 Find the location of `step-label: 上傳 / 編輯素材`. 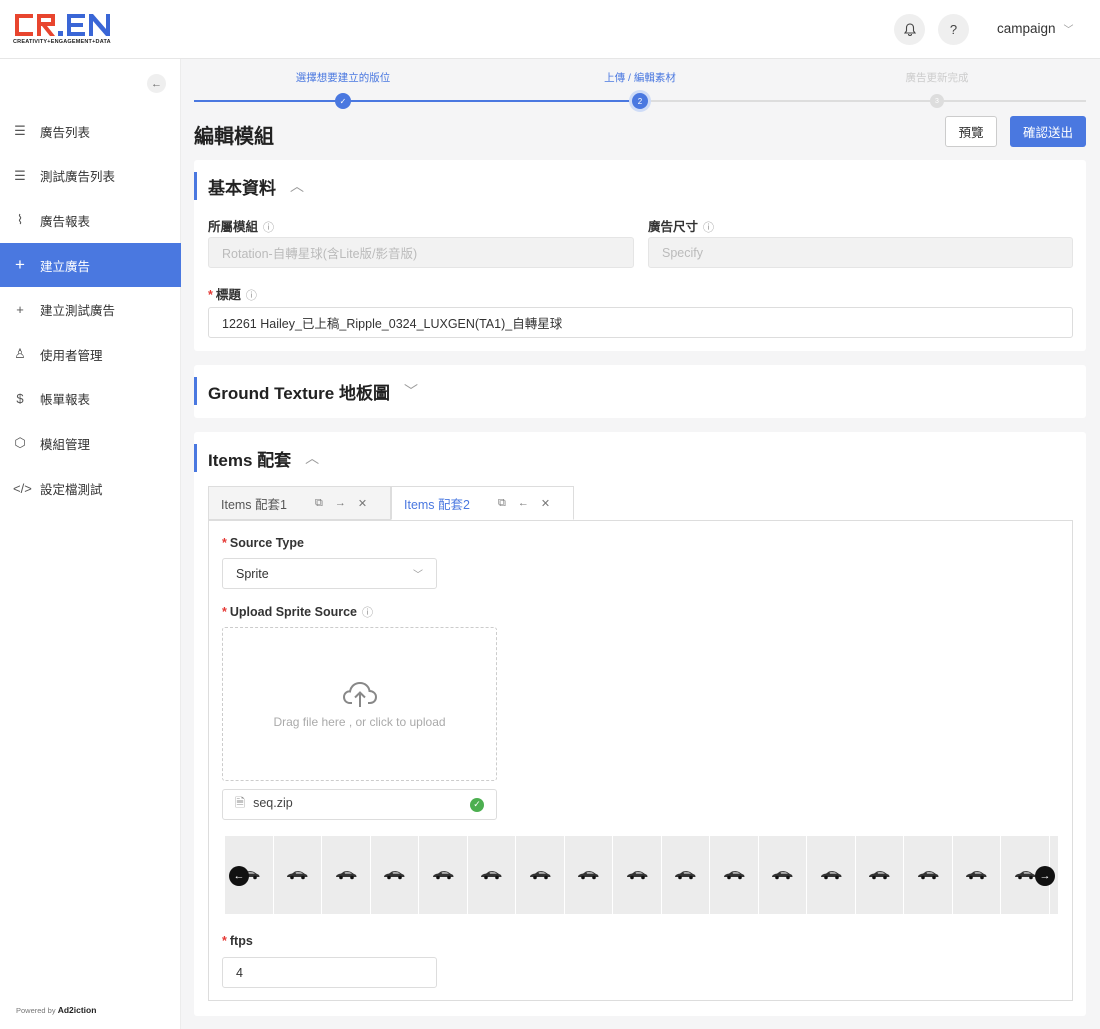

step-label: 上傳 / 編輯素材 is located at coordinates (640, 78).